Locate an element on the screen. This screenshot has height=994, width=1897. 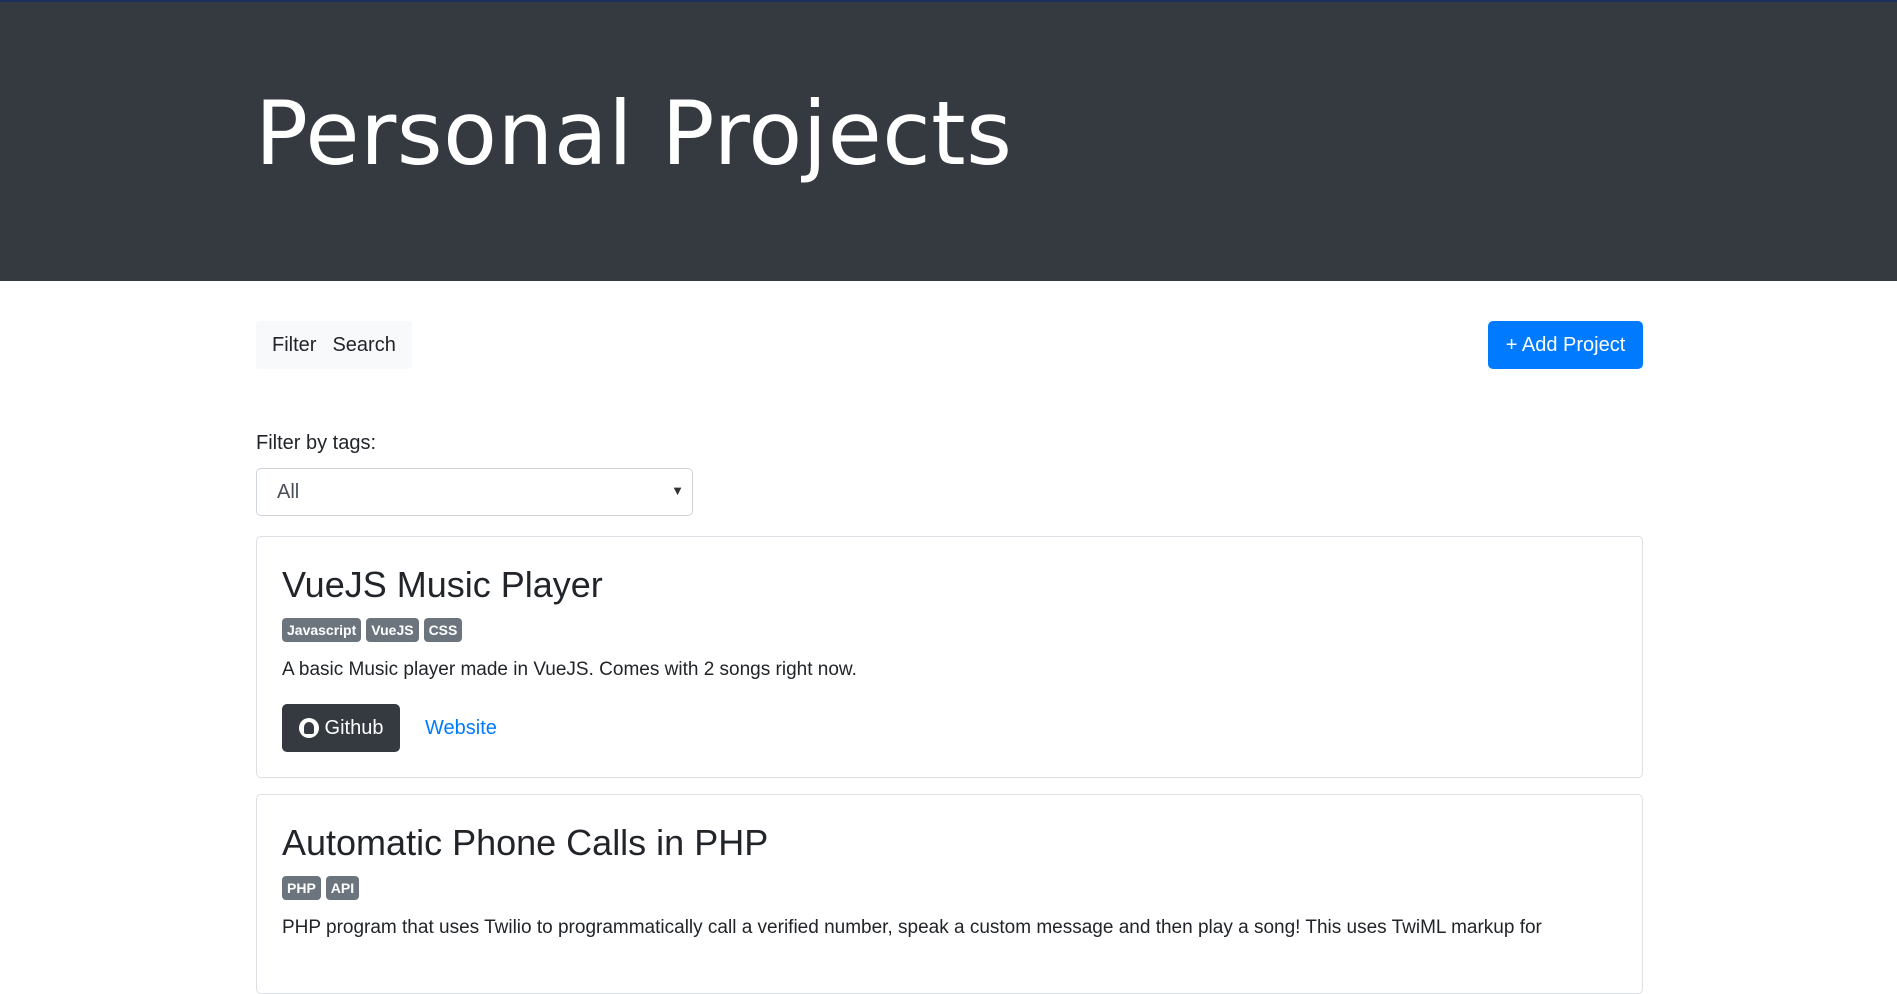
filter-search-tabs: Filter Search is located at coordinates (334, 345).